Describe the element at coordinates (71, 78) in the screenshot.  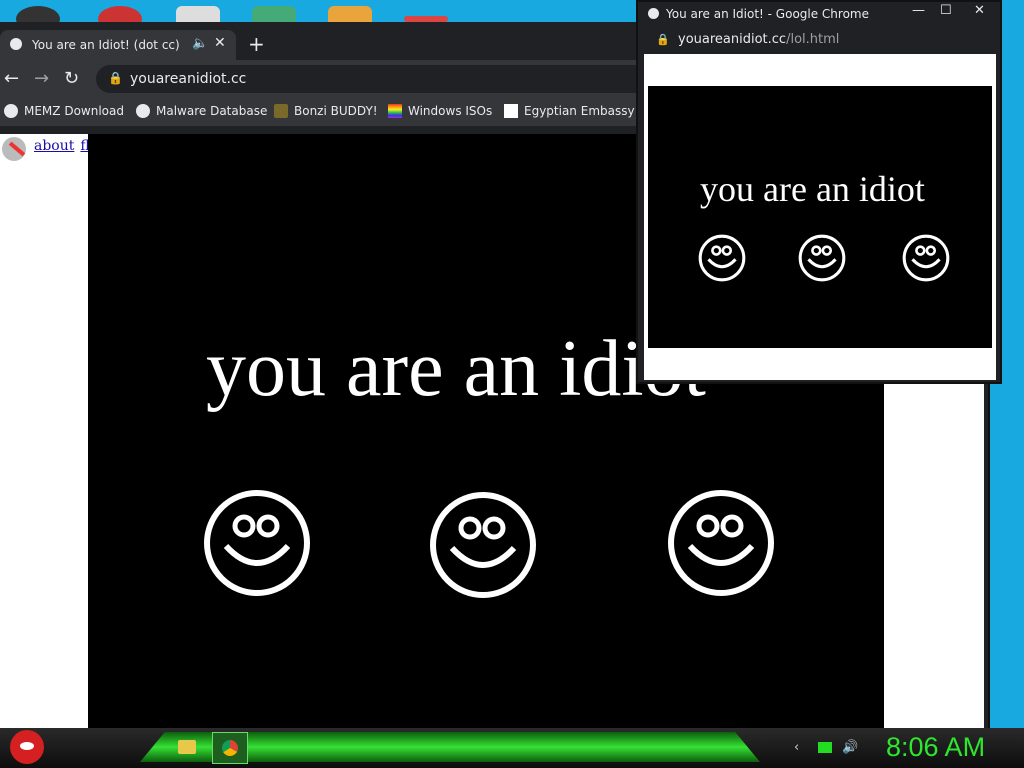
I see `reload-icon: ↻` at that location.